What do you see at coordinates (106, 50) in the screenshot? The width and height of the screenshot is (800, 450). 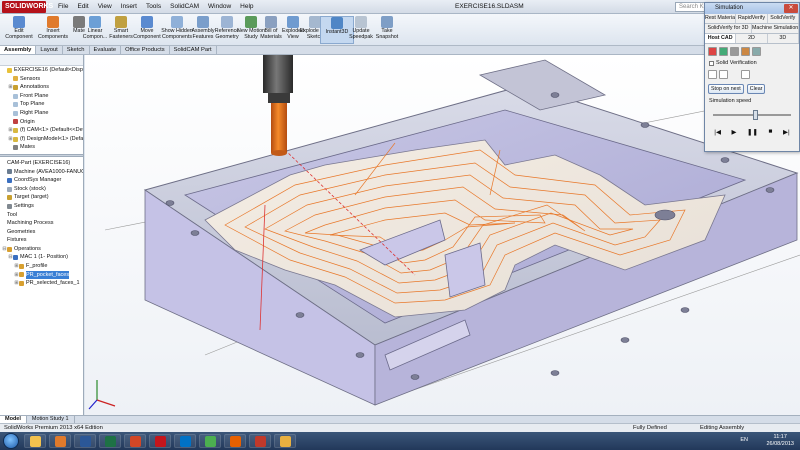 I see `tab-evaluate: Evaluate` at bounding box center [106, 50].